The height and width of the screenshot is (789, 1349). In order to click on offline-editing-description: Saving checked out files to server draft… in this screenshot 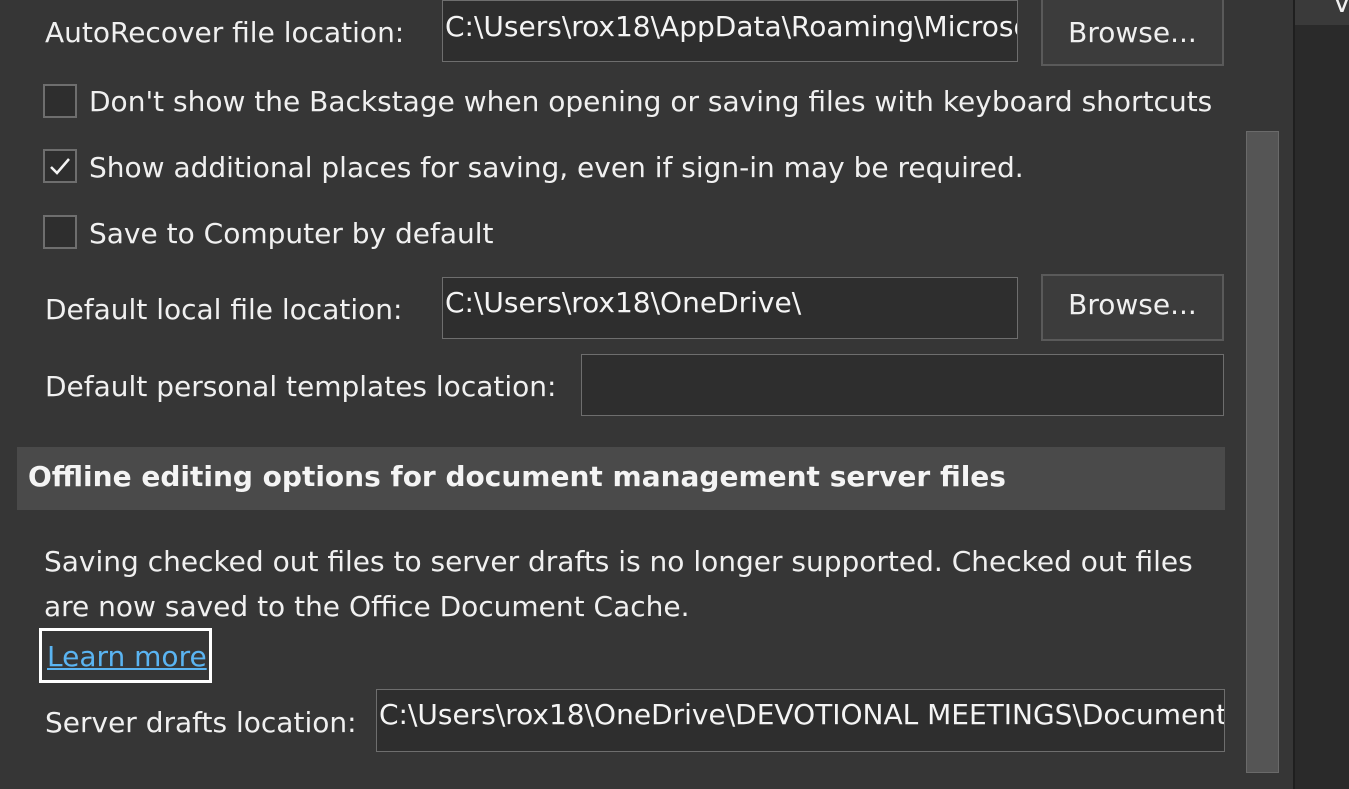, I will do `click(618, 584)`.